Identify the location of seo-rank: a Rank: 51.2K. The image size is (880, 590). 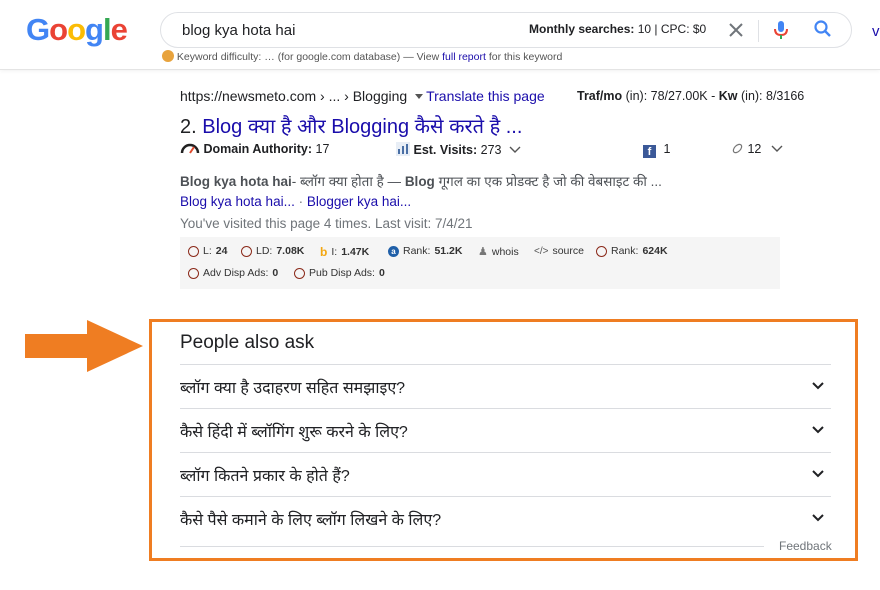
(425, 251).